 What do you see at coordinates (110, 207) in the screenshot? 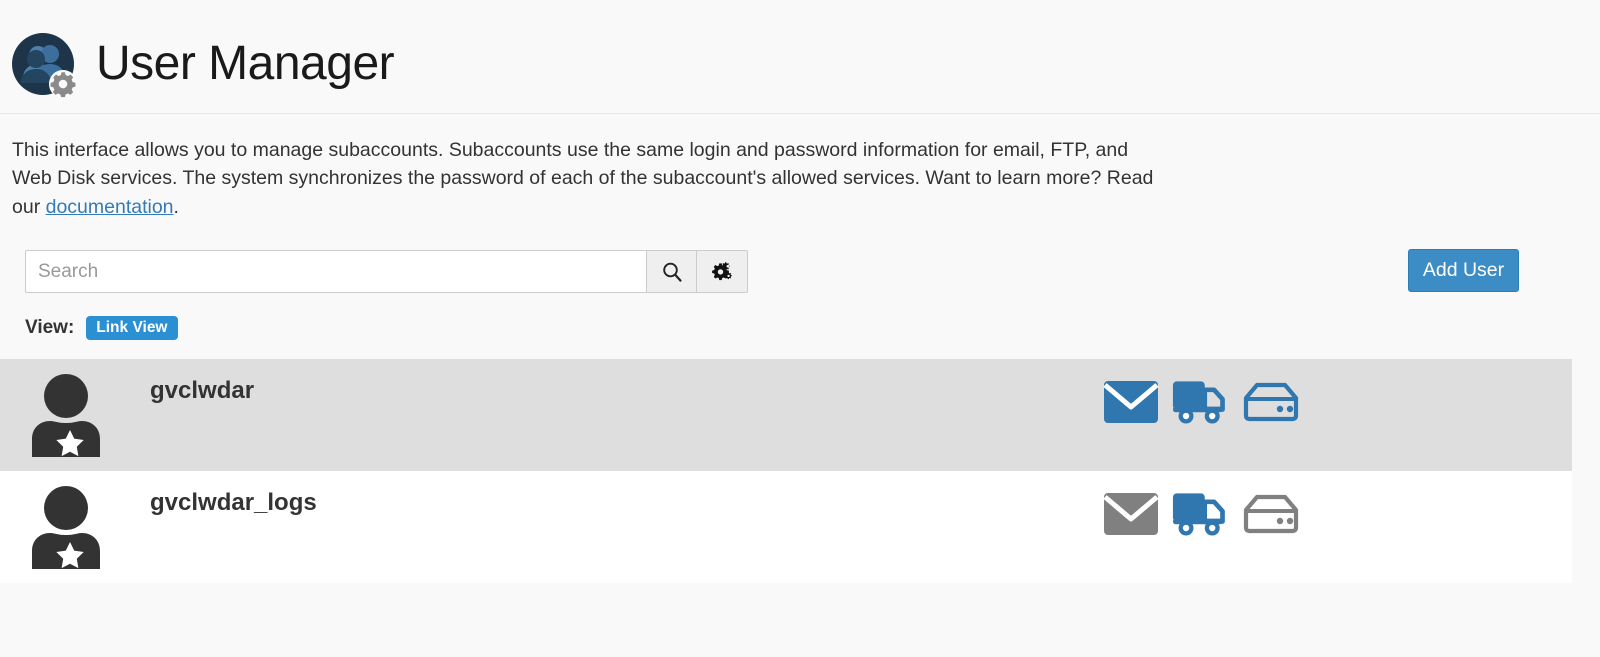
I see `documentation-link: documentation` at bounding box center [110, 207].